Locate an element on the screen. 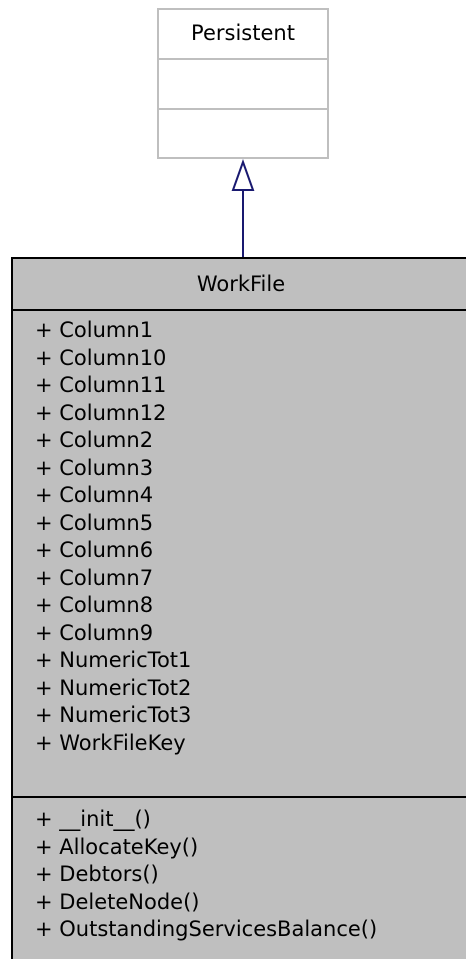  parent-class-name: Persistent is located at coordinates (243, 35).